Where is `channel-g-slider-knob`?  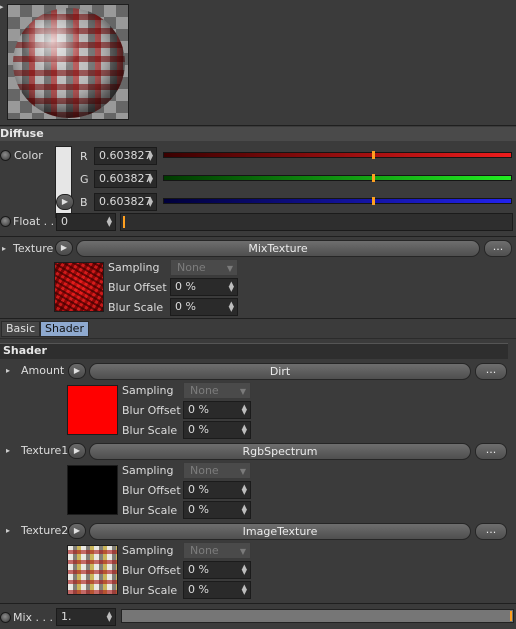 channel-g-slider-knob is located at coordinates (373, 178).